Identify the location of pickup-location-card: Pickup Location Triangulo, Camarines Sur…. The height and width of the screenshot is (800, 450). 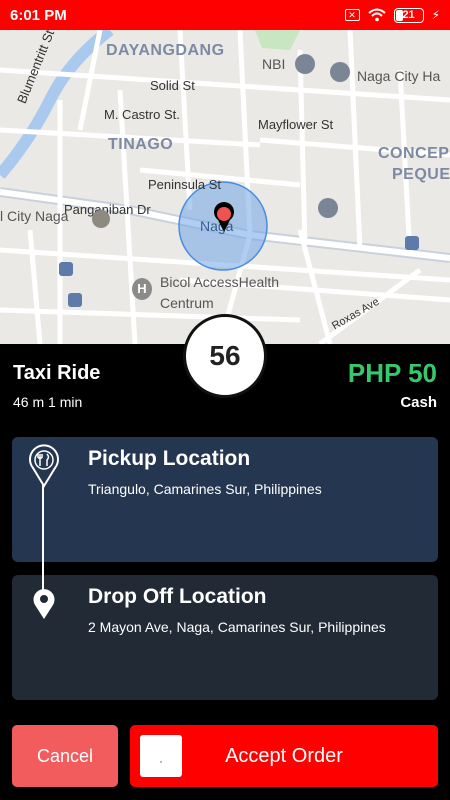
(225, 499).